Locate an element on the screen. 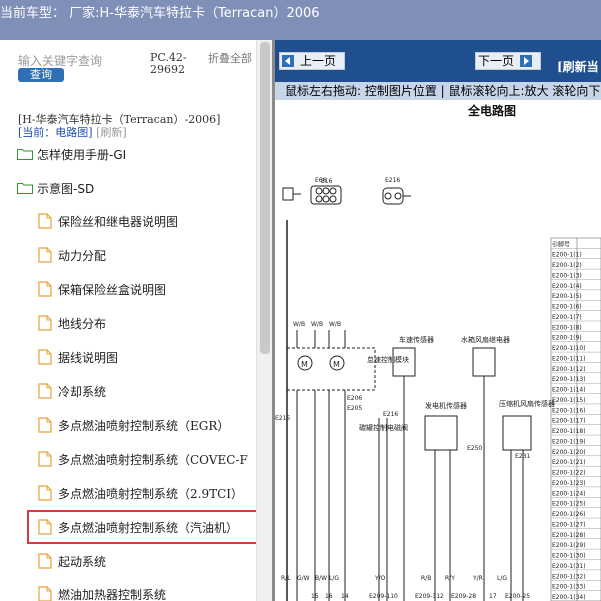 This screenshot has height=601, width=601. search-button: 查询 is located at coordinates (41, 75).